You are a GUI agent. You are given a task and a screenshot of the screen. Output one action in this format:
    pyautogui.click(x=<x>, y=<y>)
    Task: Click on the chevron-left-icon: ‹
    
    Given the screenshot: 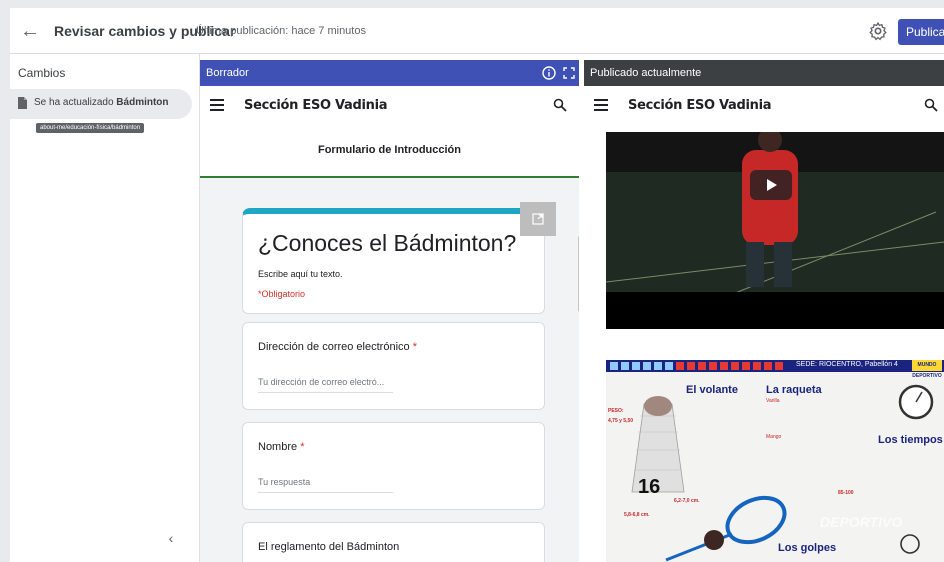 What is the action you would take?
    pyautogui.click(x=171, y=538)
    